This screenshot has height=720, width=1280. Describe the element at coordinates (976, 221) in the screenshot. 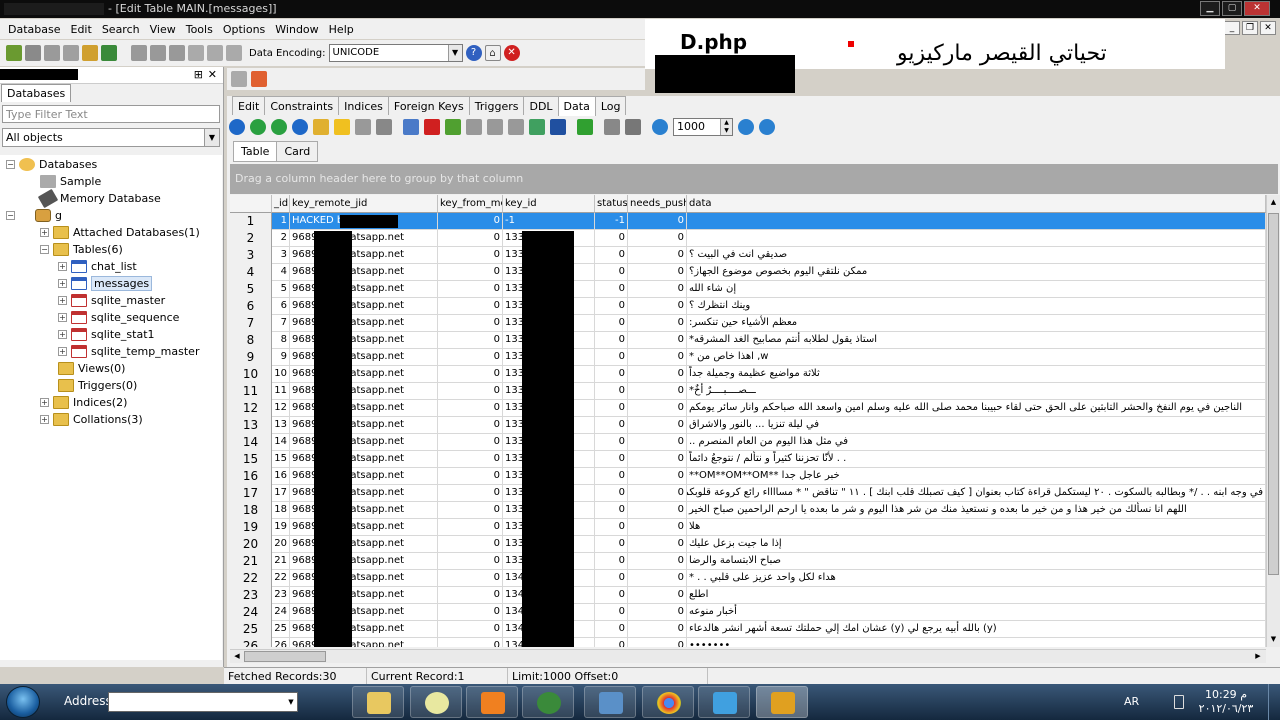

I see `cell-data` at that location.